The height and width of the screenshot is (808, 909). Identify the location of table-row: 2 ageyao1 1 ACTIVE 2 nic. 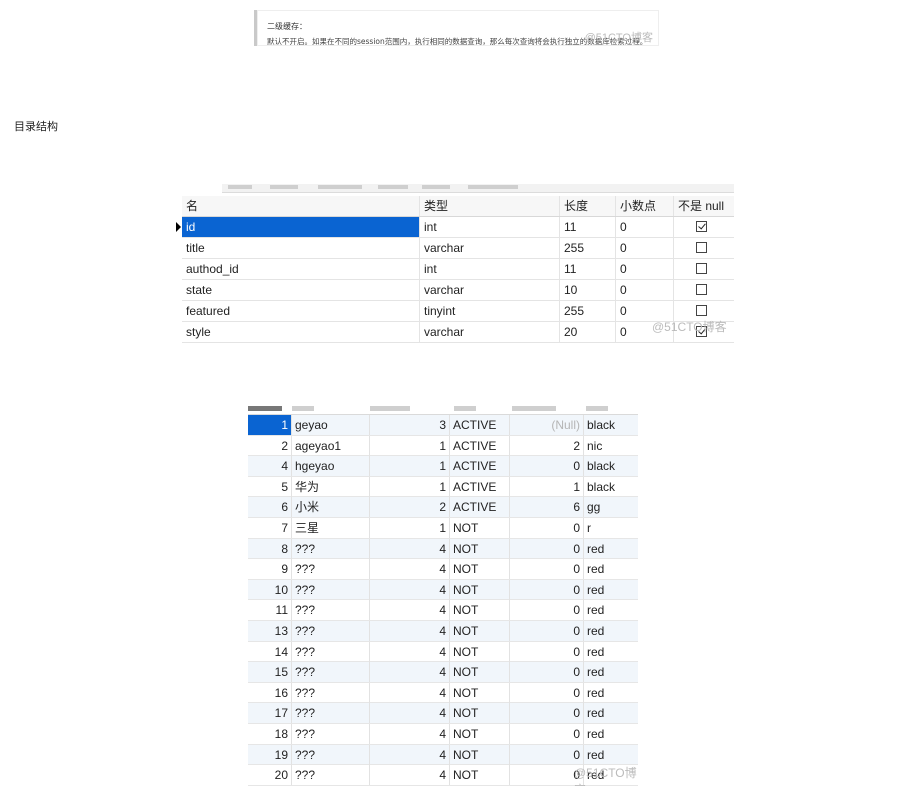
(443, 446).